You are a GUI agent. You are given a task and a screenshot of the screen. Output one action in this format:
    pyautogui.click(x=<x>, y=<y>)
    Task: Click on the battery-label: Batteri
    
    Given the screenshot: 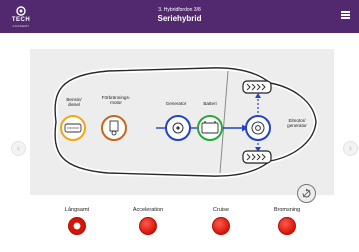 What is the action you would take?
    pyautogui.click(x=210, y=103)
    